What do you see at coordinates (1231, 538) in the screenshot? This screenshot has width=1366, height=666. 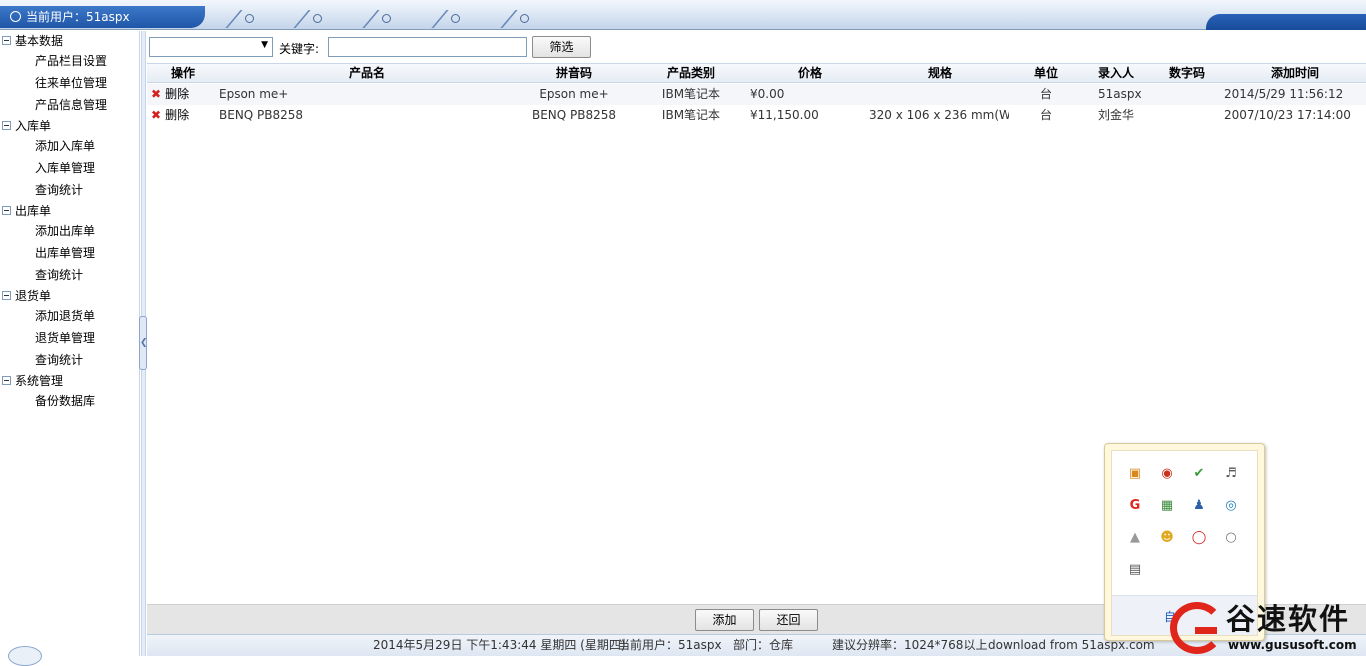 I see `chat-bubble-icon: ○` at bounding box center [1231, 538].